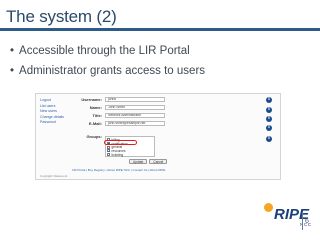 The image size is (320, 240). What do you see at coordinates (95, 107) in the screenshot?
I see `name-label: Name:` at bounding box center [95, 107].